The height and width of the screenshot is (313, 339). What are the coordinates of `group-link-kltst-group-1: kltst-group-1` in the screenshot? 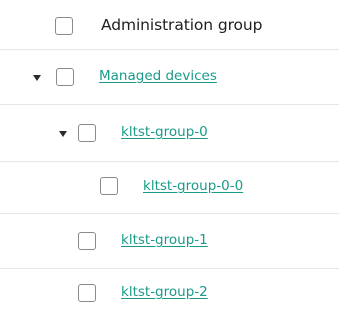 It's located at (164, 240).